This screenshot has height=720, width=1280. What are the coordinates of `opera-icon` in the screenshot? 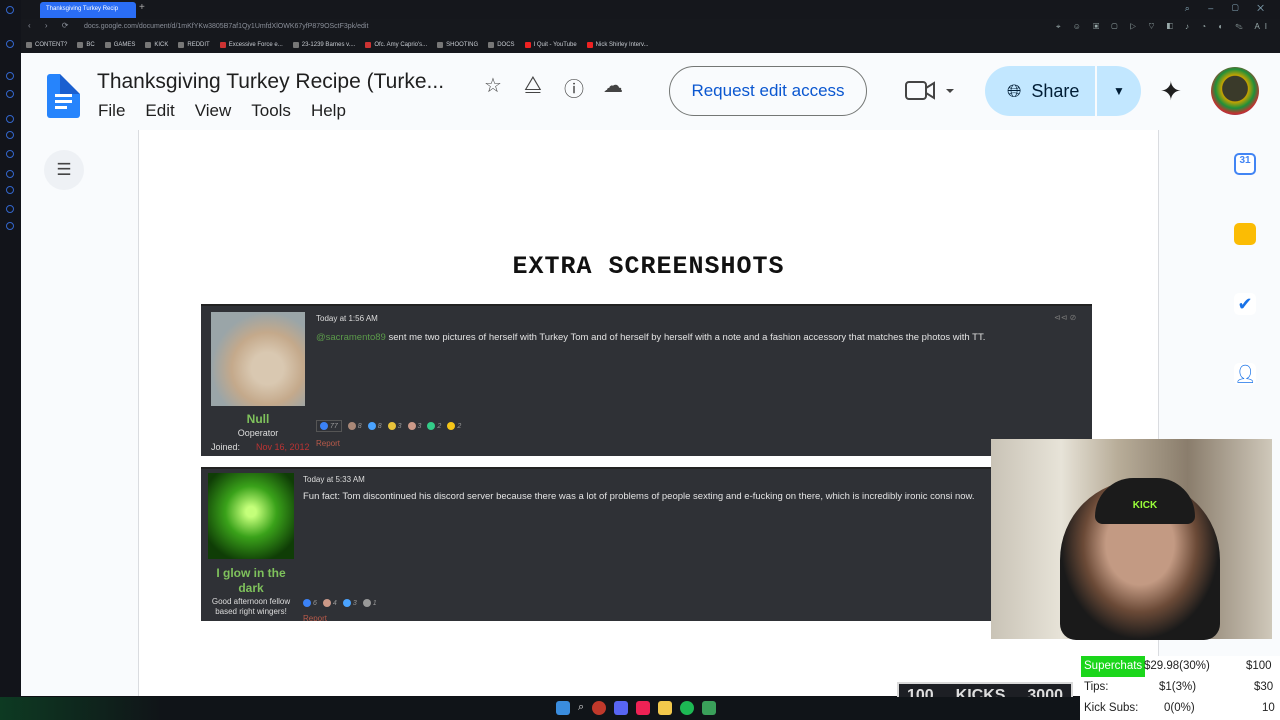 It's located at (10, 10).